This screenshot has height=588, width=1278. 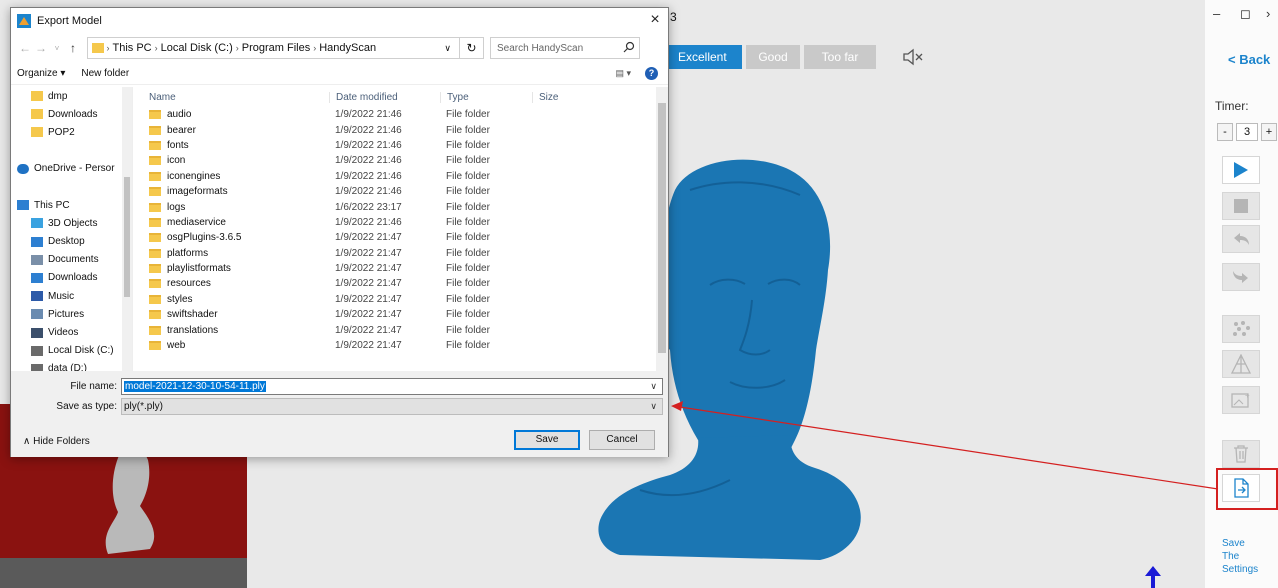 What do you see at coordinates (651, 73) in the screenshot?
I see `help-icon: ?` at bounding box center [651, 73].